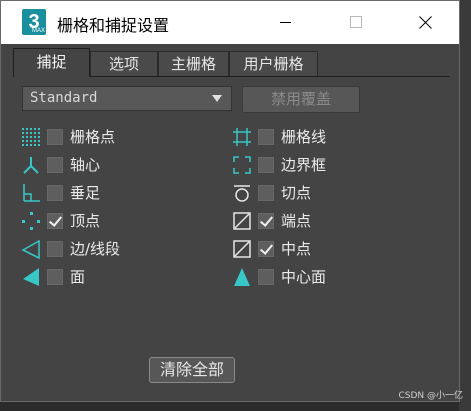  I want to click on 3dsmax-app-icon: 3 MAX, so click(34, 22).